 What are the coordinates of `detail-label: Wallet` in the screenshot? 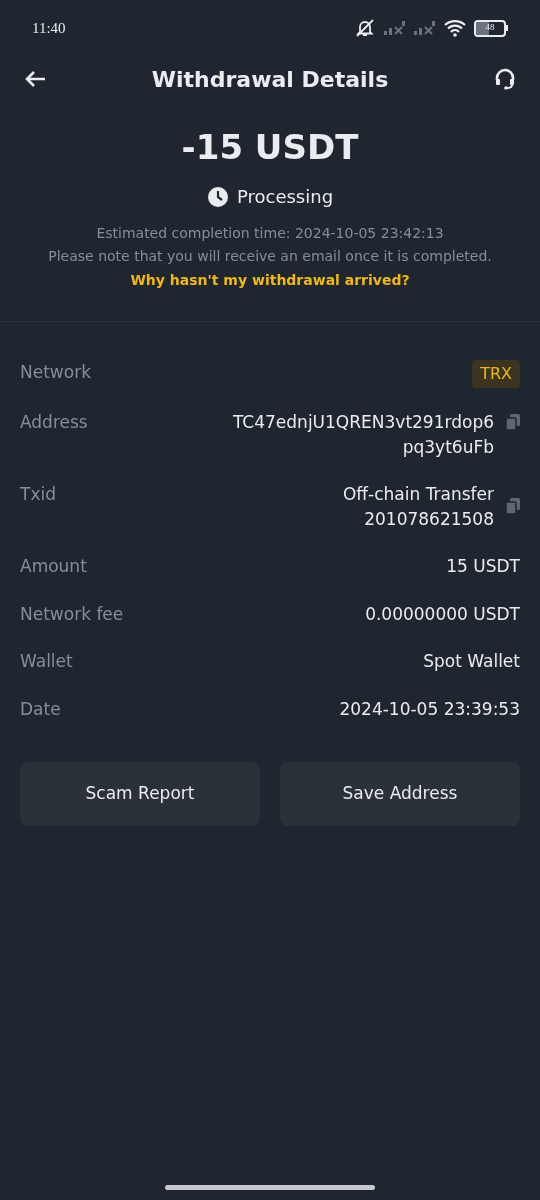 It's located at (46, 661).